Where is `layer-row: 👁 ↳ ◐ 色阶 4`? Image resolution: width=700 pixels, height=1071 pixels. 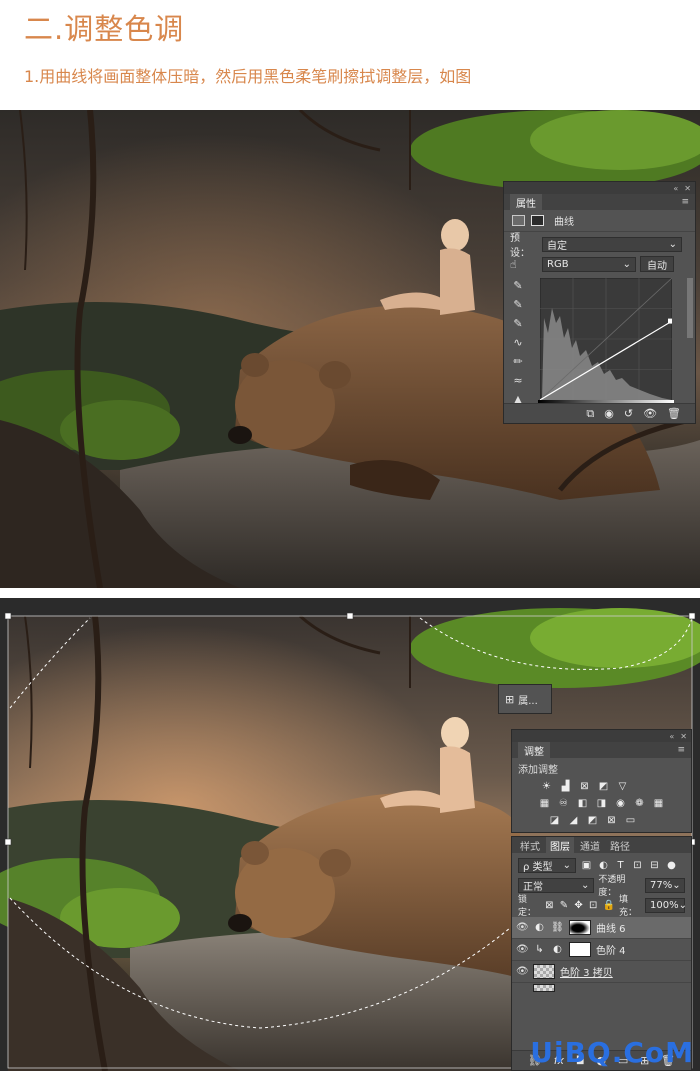
layer-row: 👁 ↳ ◐ 色阶 4 is located at coordinates (601, 950).